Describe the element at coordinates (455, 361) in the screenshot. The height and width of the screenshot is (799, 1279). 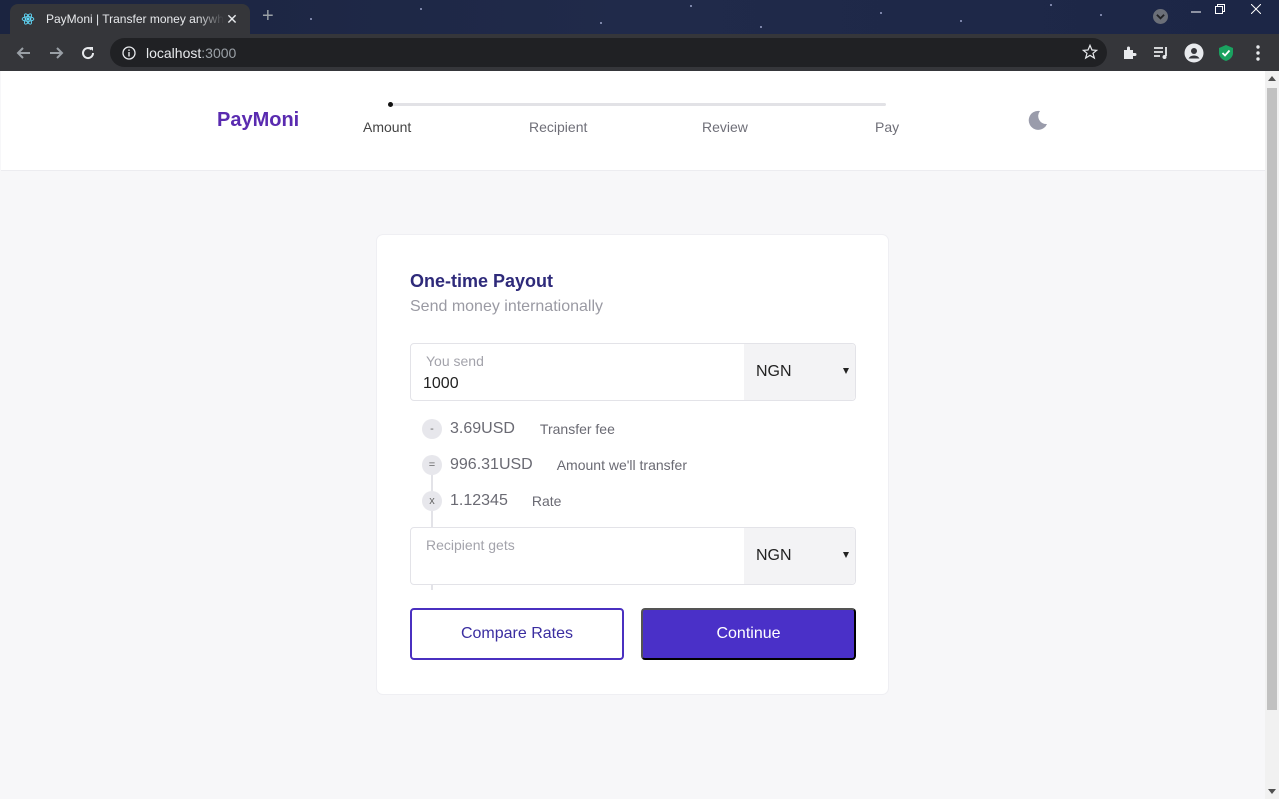
I see `send-label: You send` at that location.